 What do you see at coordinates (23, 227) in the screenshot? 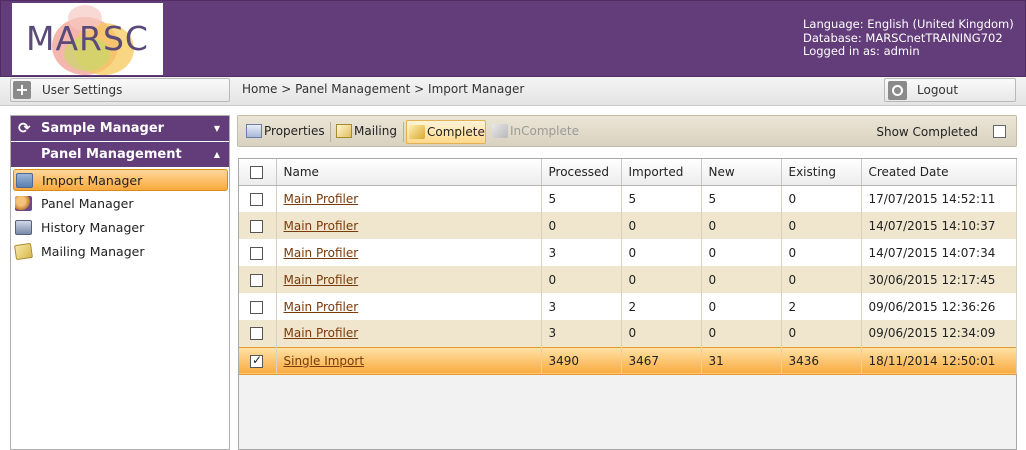
I see `history-icon` at bounding box center [23, 227].